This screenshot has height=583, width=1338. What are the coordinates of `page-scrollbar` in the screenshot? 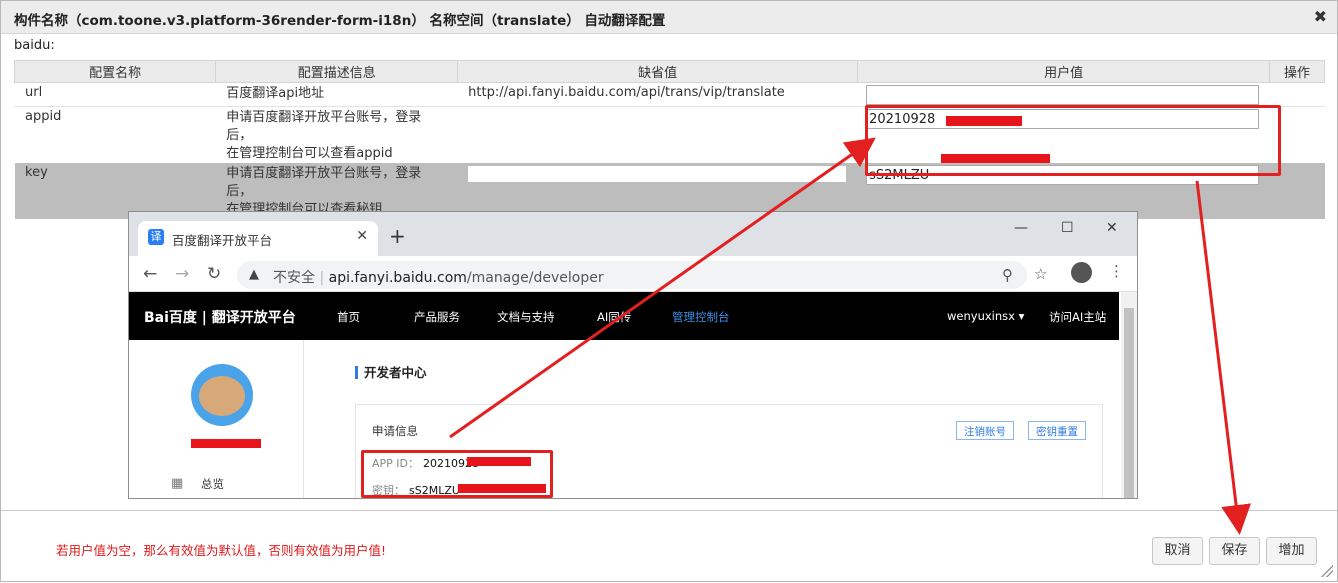 It's located at (1129, 395).